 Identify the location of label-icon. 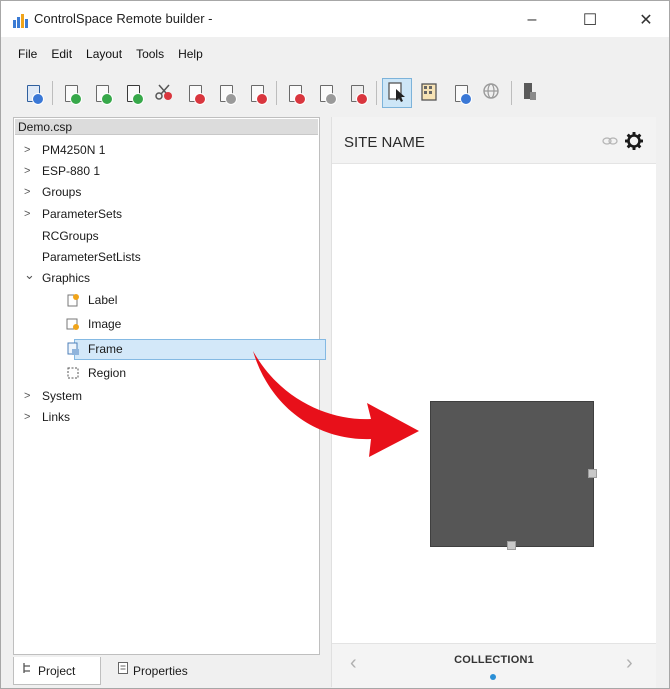
(73, 300).